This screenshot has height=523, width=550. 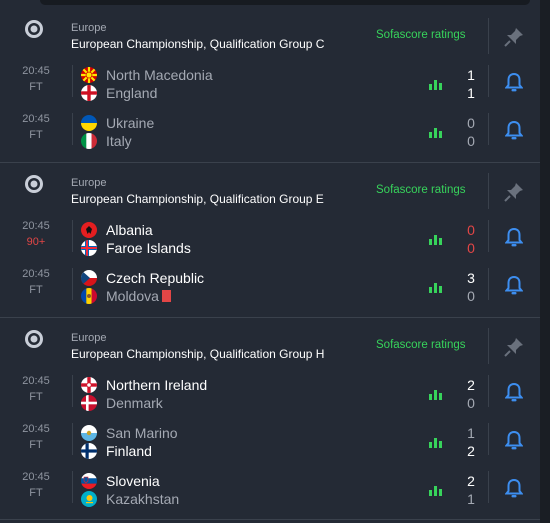 What do you see at coordinates (89, 296) in the screenshot?
I see `flag-moldova-icon` at bounding box center [89, 296].